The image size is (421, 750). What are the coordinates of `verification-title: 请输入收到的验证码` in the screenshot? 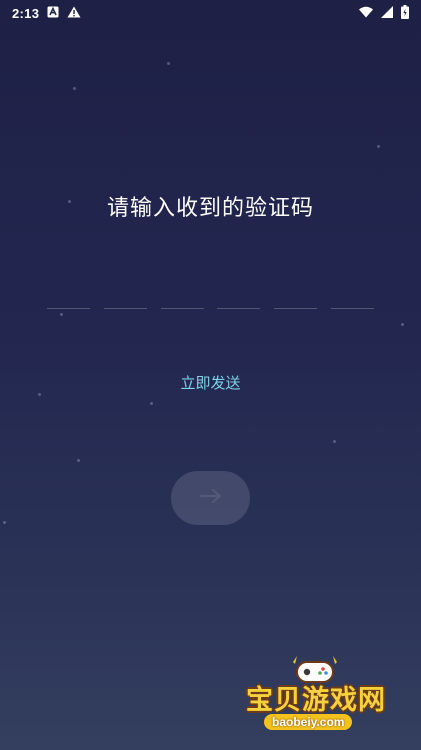 It's located at (210, 208).